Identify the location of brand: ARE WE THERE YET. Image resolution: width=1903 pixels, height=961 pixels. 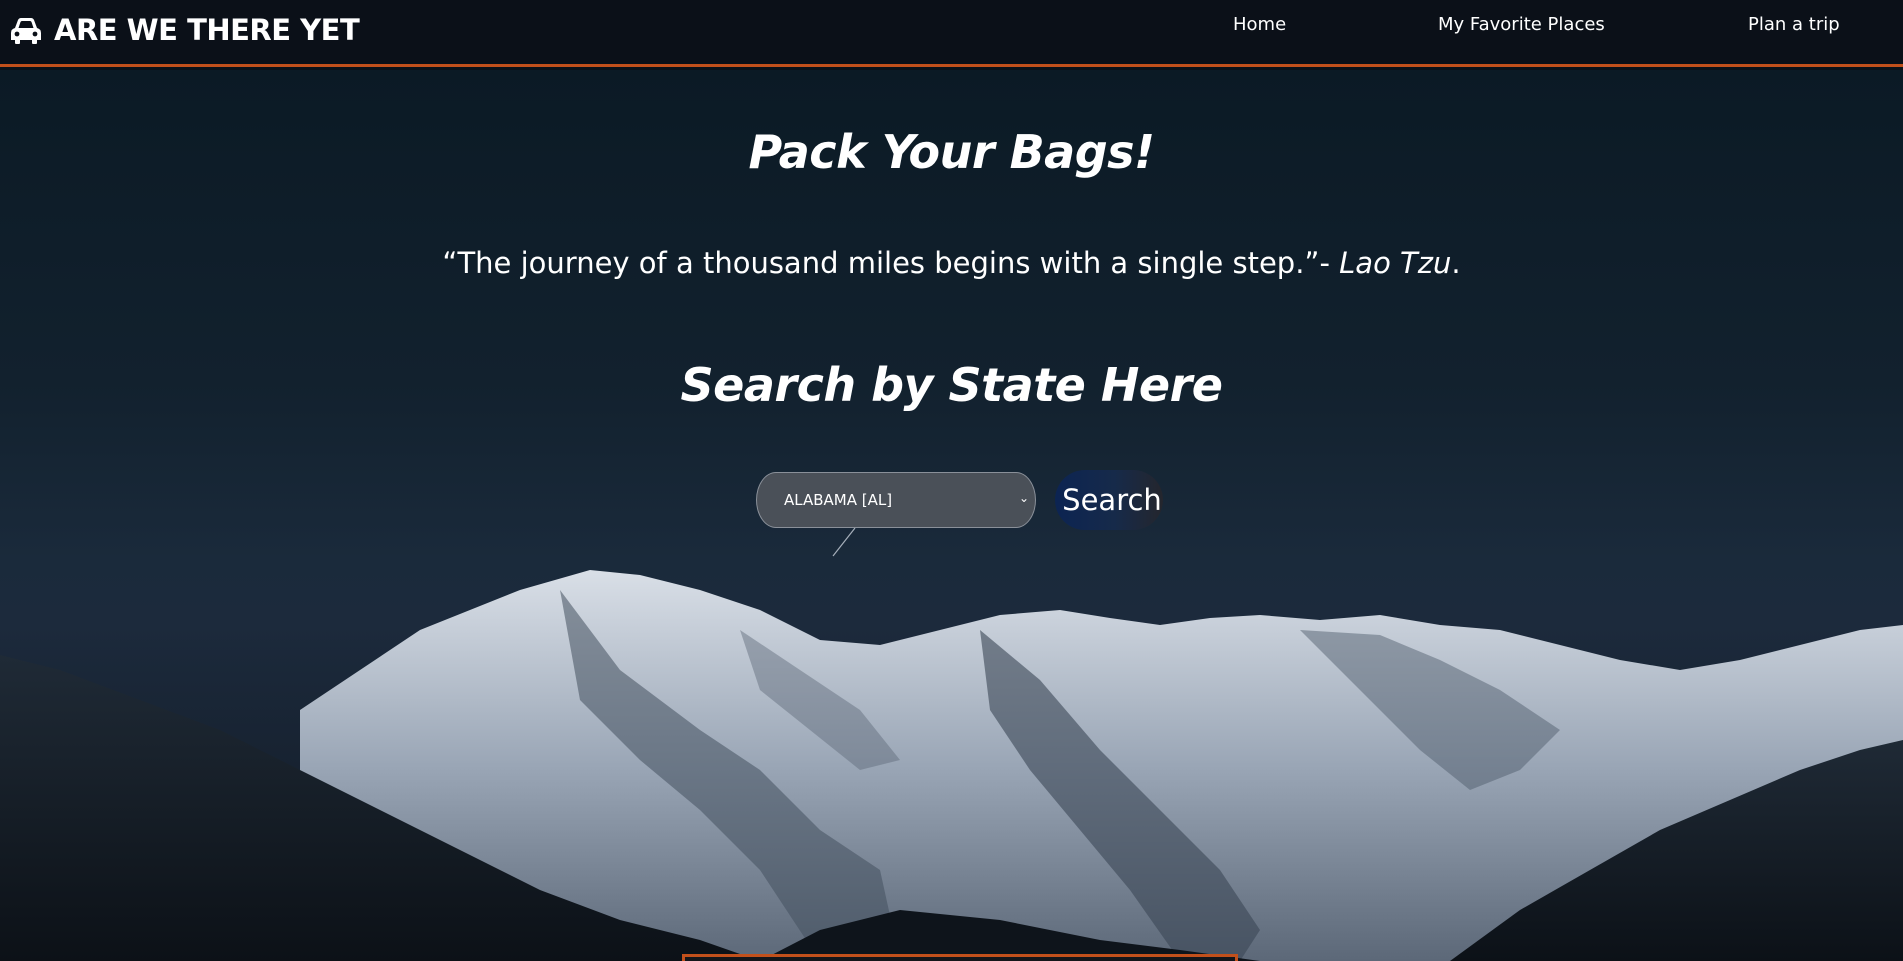
(184, 30).